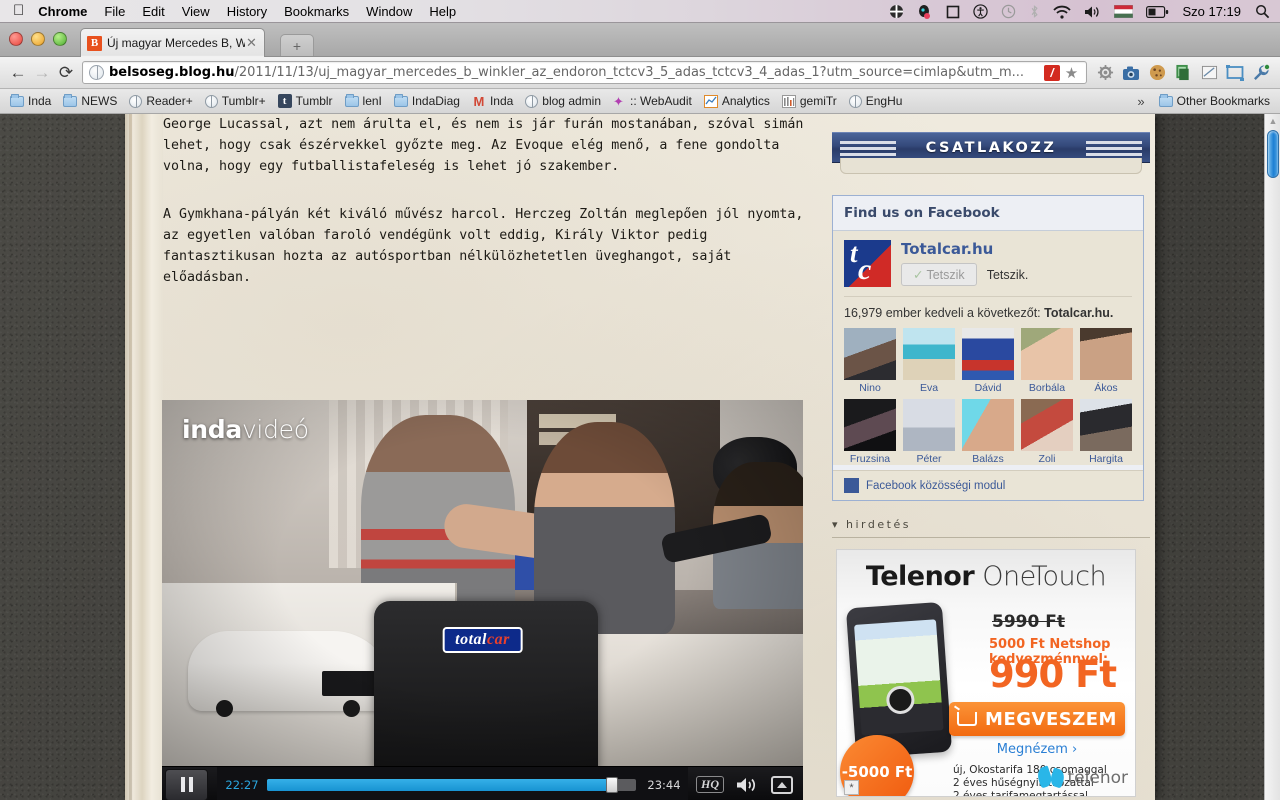  I want to click on ghost-icon, so click(925, 12).